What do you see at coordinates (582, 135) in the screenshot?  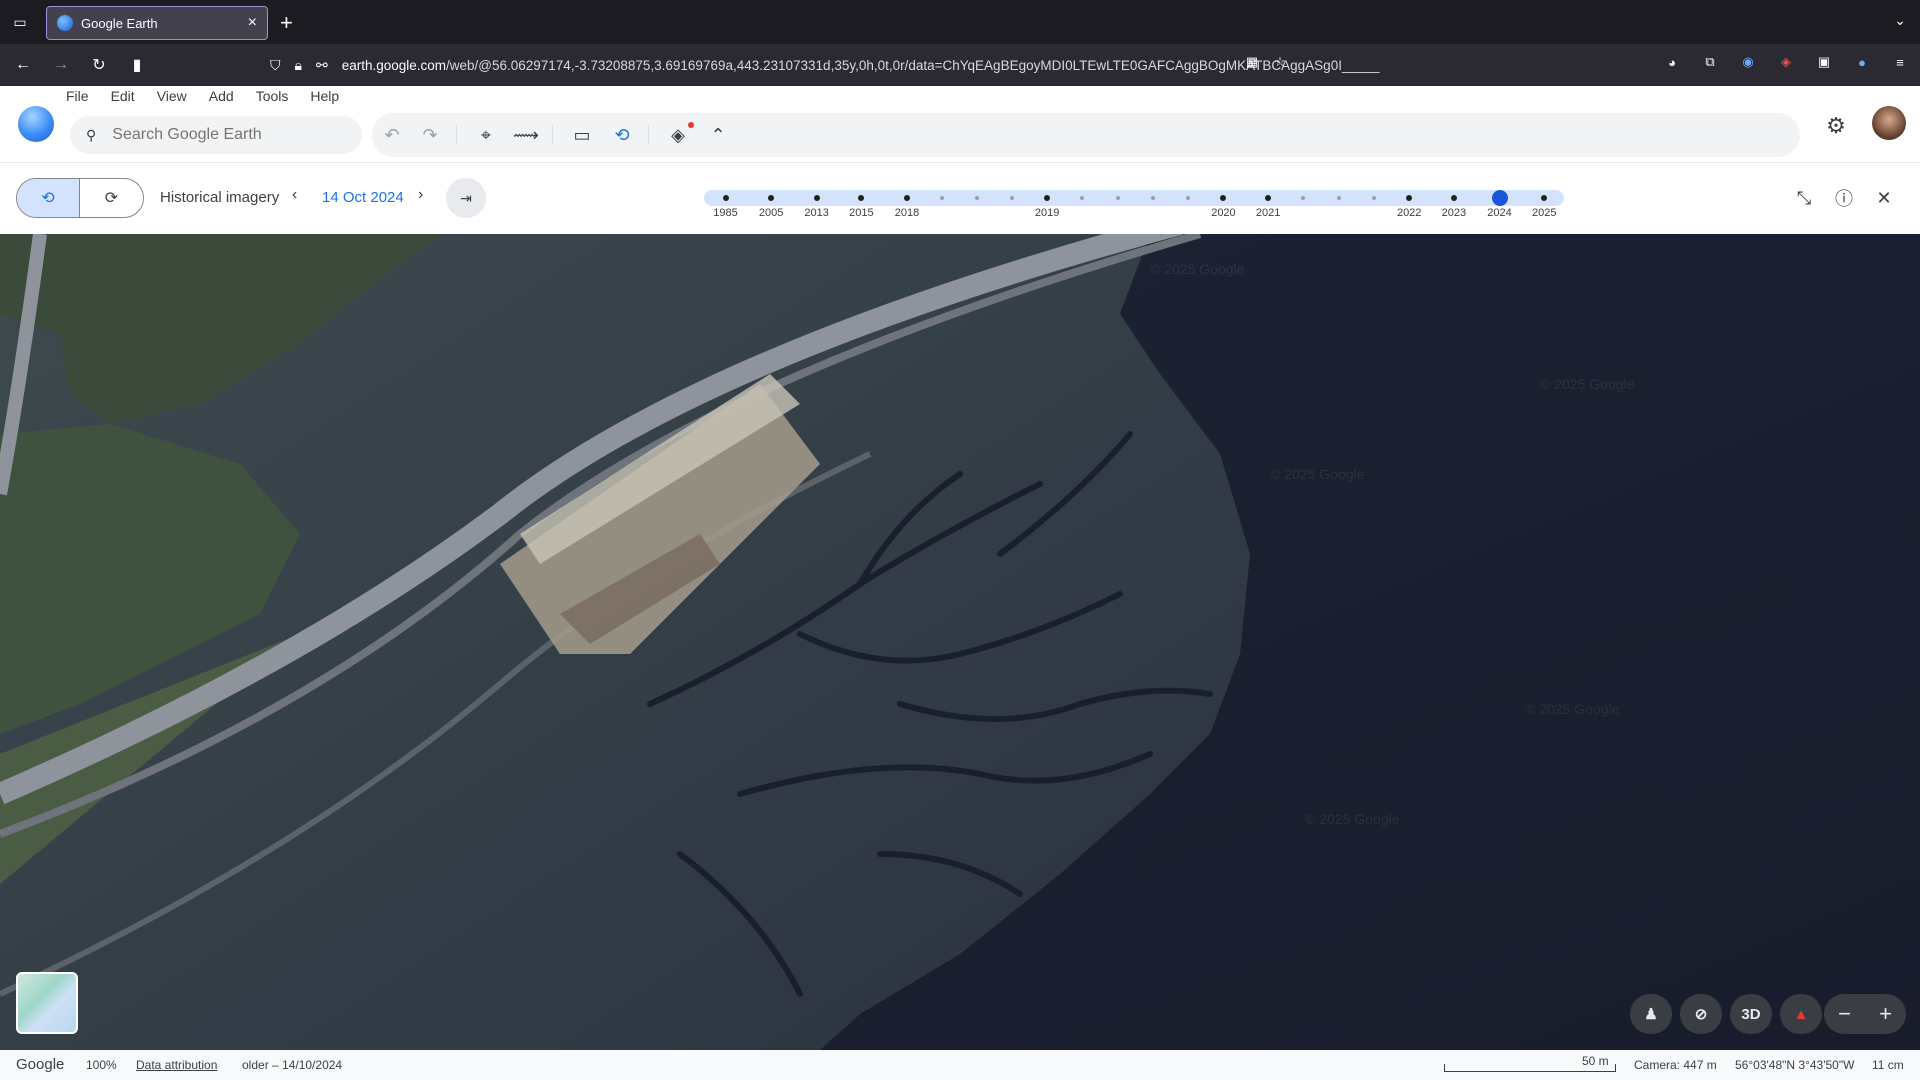 I see `ruler-icon: ▭` at bounding box center [582, 135].